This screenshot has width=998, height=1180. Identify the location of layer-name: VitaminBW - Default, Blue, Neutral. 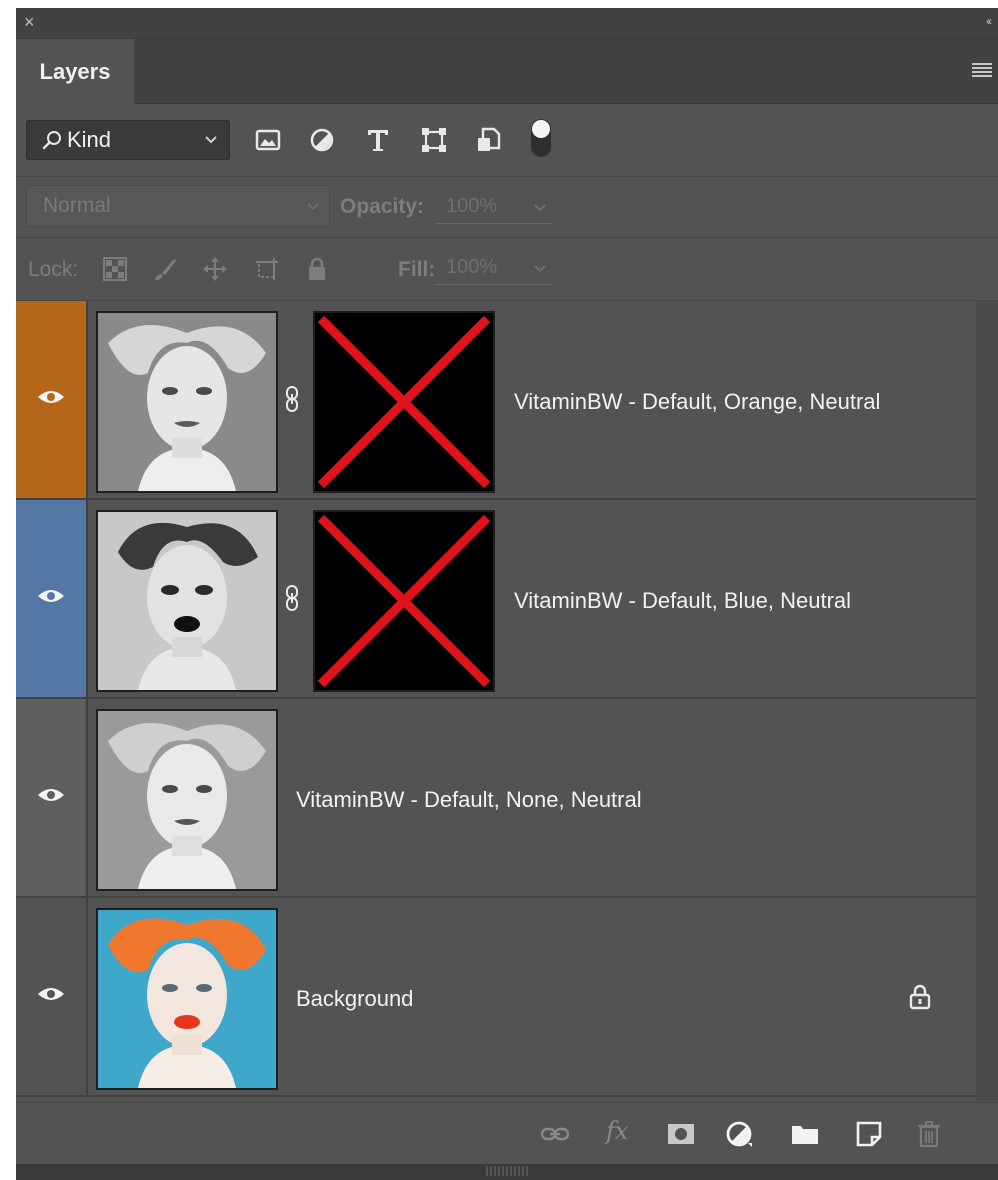
(682, 601).